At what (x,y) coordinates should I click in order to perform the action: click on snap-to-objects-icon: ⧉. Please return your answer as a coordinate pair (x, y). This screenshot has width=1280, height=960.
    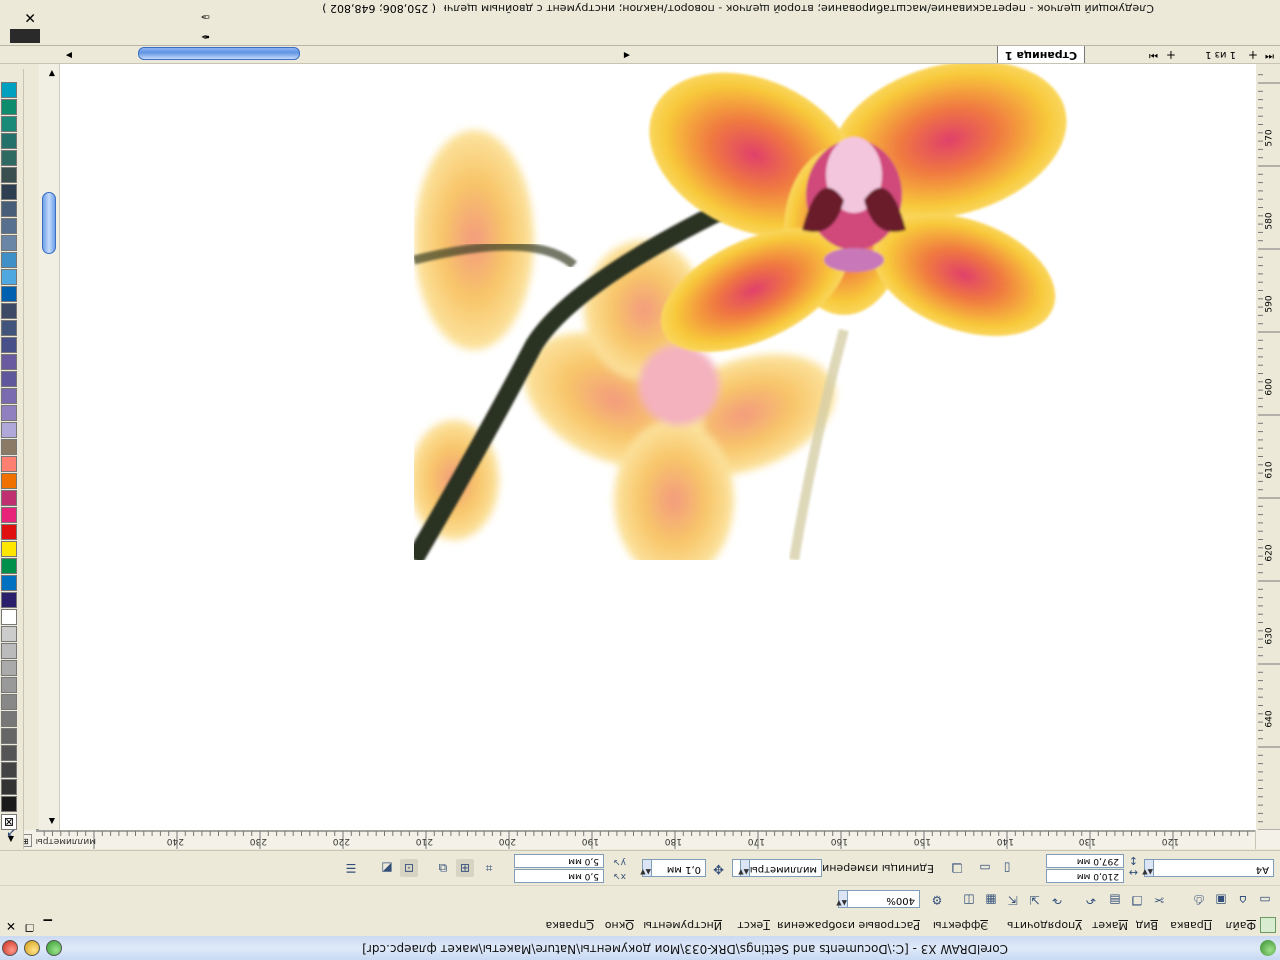
    Looking at the image, I should click on (443, 868).